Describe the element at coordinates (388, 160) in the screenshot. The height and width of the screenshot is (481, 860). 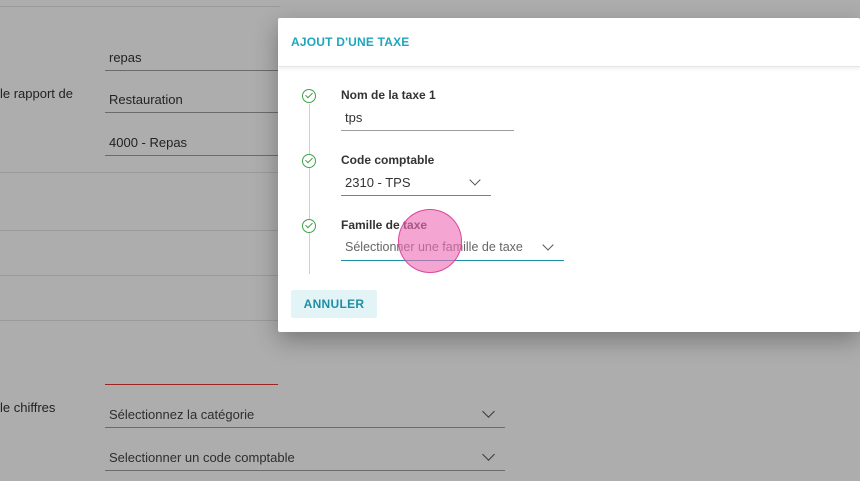
I see `account-code-label: Code comptable` at that location.